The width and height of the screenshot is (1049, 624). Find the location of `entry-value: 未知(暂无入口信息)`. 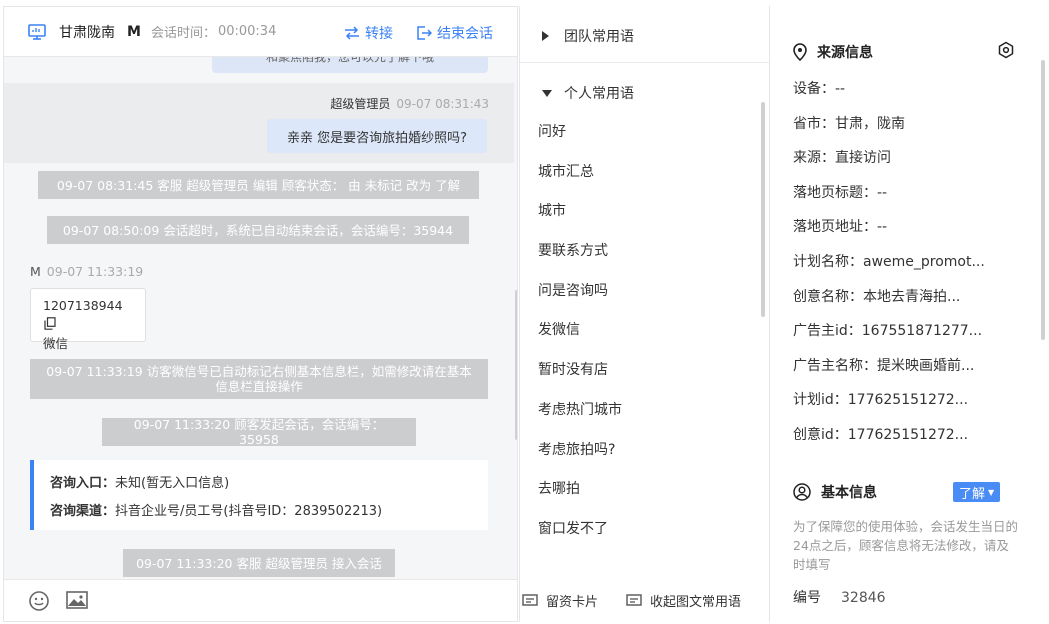

entry-value: 未知(暂无入口信息) is located at coordinates (172, 483).